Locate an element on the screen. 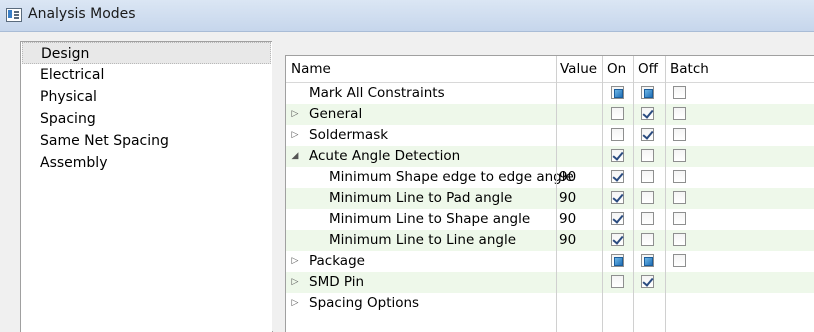  window-app-icon is located at coordinates (14, 15).